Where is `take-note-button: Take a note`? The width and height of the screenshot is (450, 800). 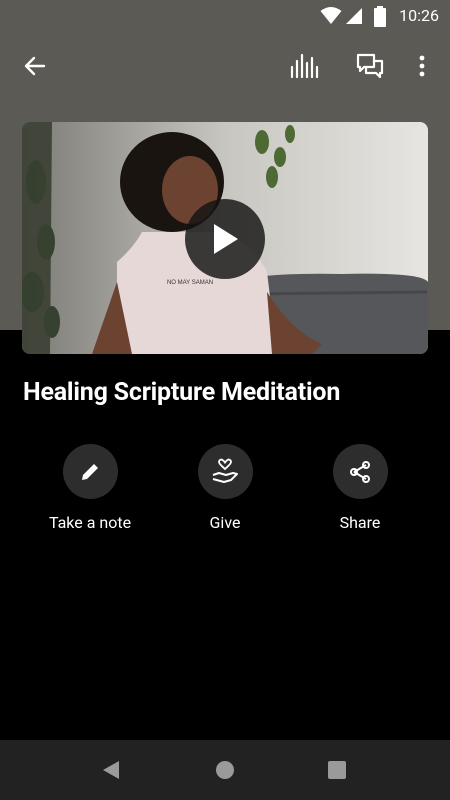 take-note-button: Take a note is located at coordinates (90, 488).